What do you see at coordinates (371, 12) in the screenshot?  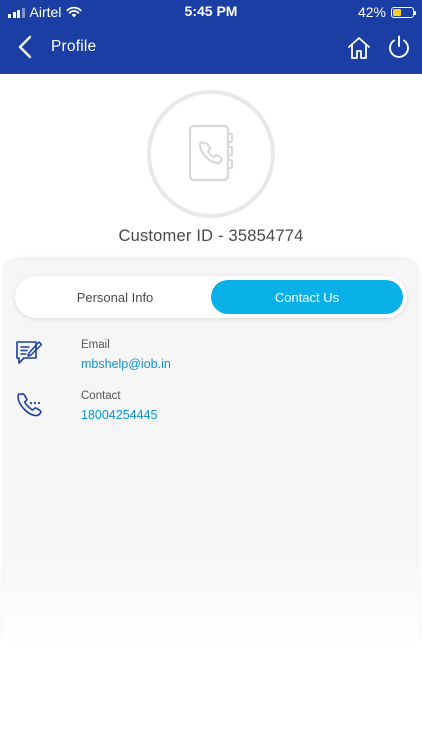 I see `battery-percent: 42%` at bounding box center [371, 12].